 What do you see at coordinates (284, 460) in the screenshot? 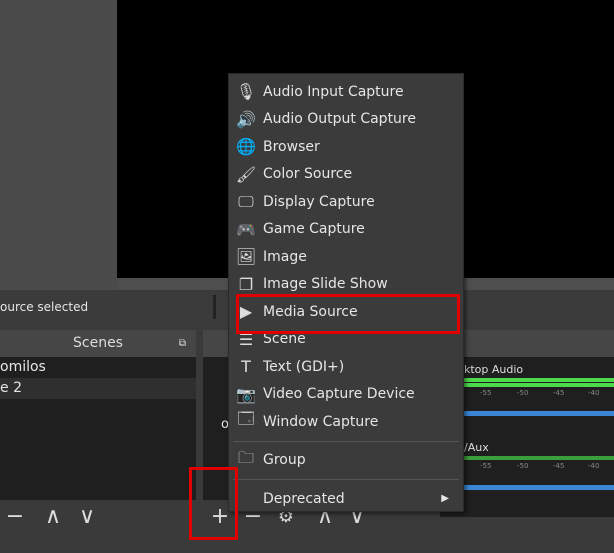
I see `menu-item-label: Group` at bounding box center [284, 460].